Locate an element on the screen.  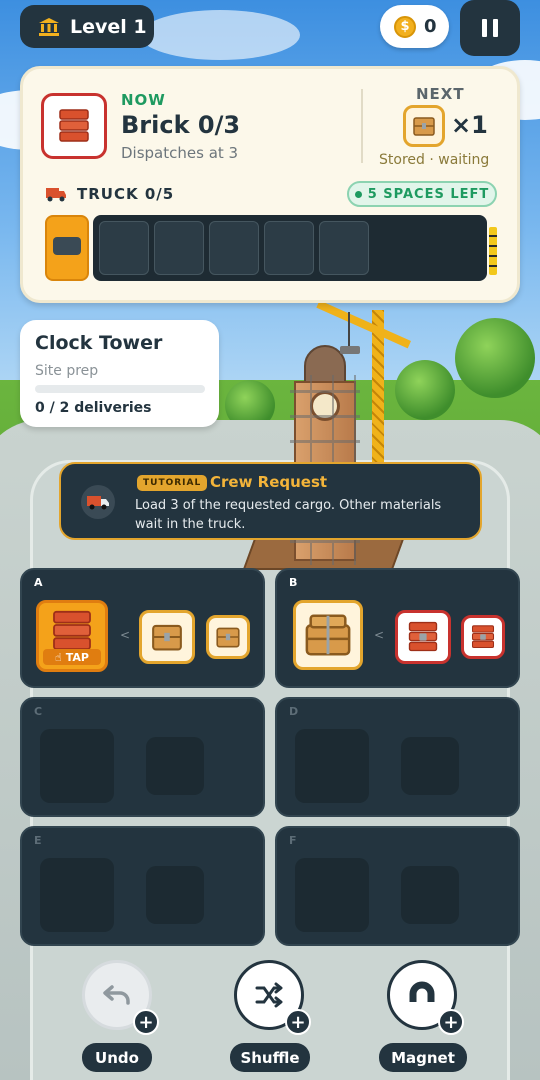
coin-value: 0 is located at coordinates (430, 26).